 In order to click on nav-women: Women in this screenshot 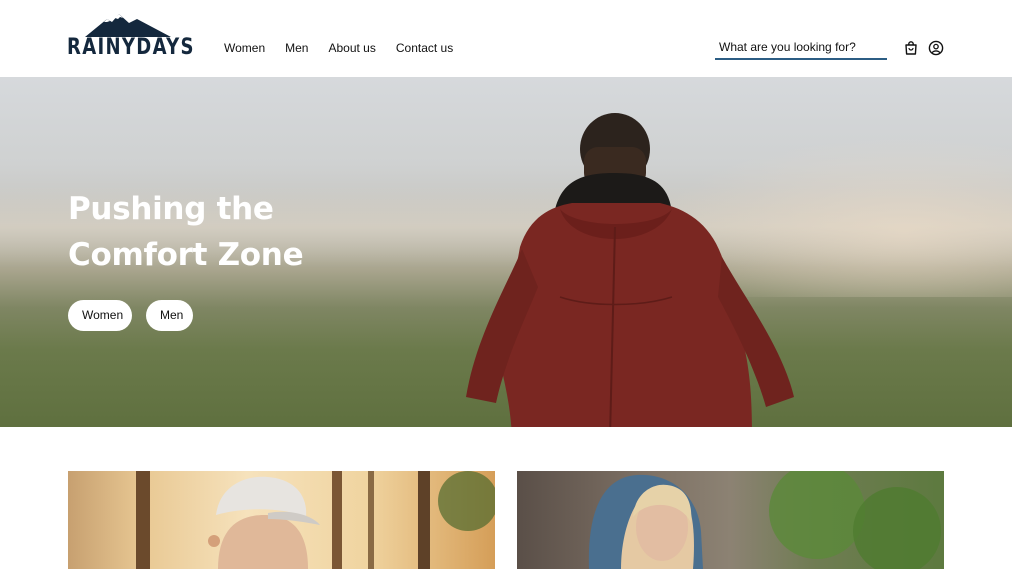, I will do `click(244, 48)`.